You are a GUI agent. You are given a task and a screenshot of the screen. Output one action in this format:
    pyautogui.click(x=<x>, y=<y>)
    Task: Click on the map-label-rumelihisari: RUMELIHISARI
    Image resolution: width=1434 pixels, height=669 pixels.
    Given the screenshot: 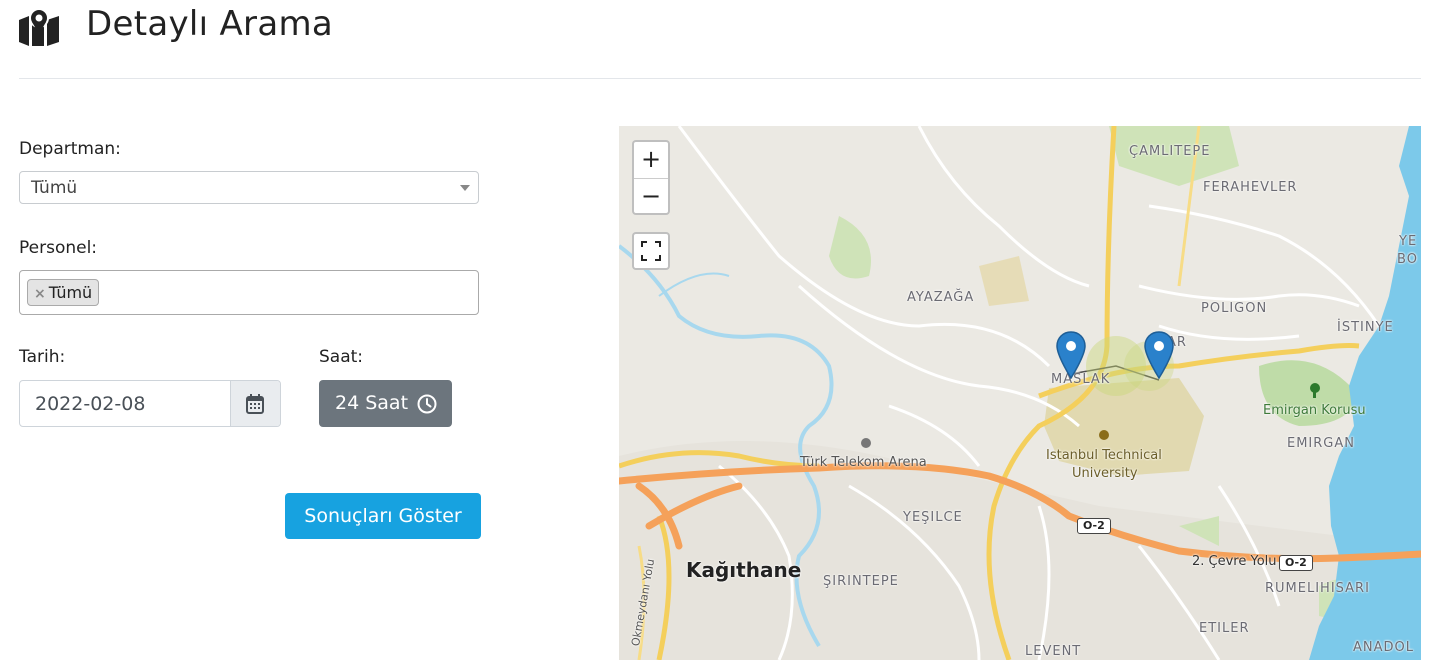 What is the action you would take?
    pyautogui.click(x=1317, y=588)
    